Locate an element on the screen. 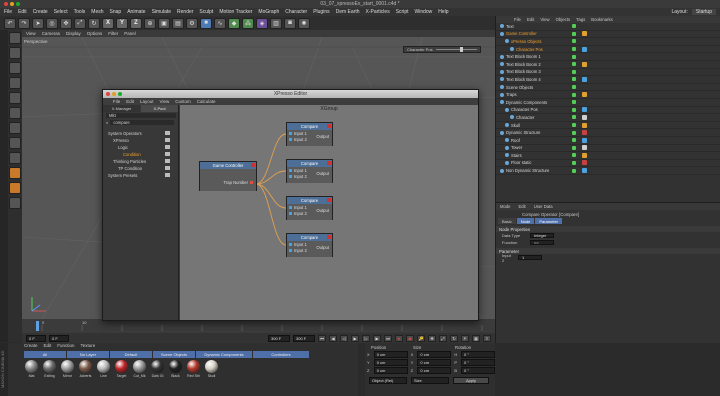 The image size is (720, 396). material-swatch: Exiting is located at coordinates (49, 369).